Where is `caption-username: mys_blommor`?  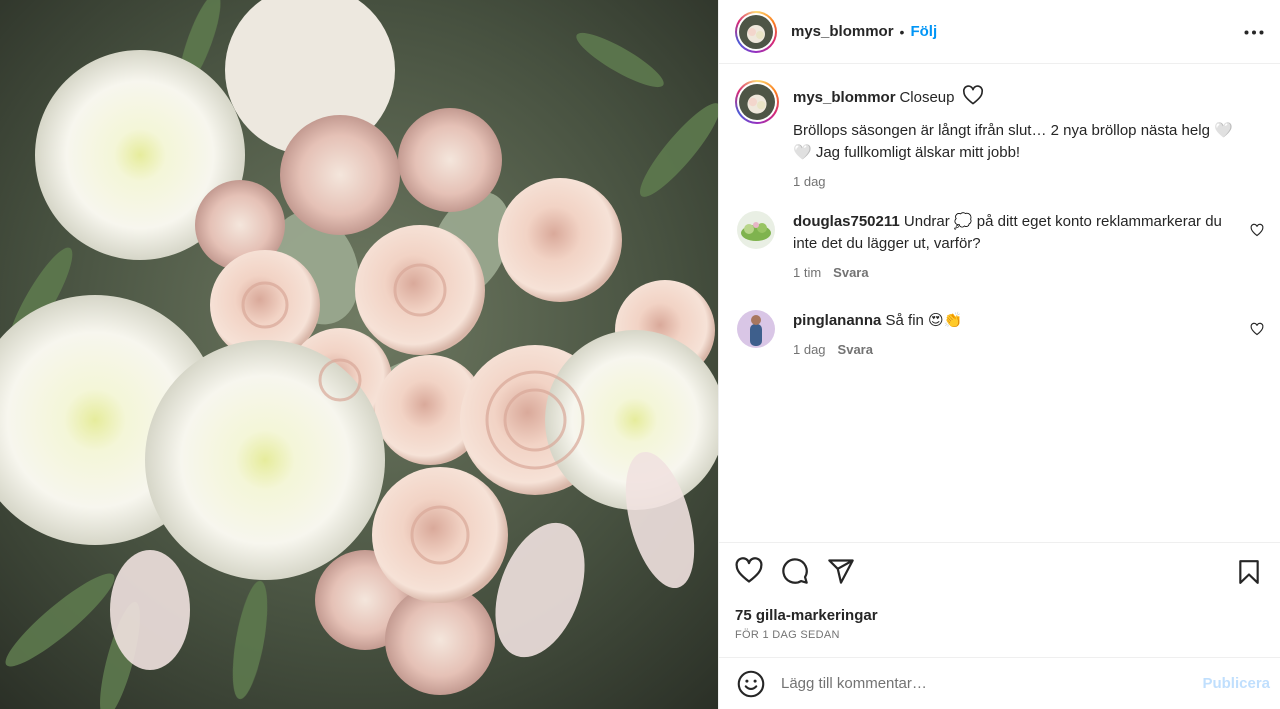 caption-username: mys_blommor is located at coordinates (844, 97).